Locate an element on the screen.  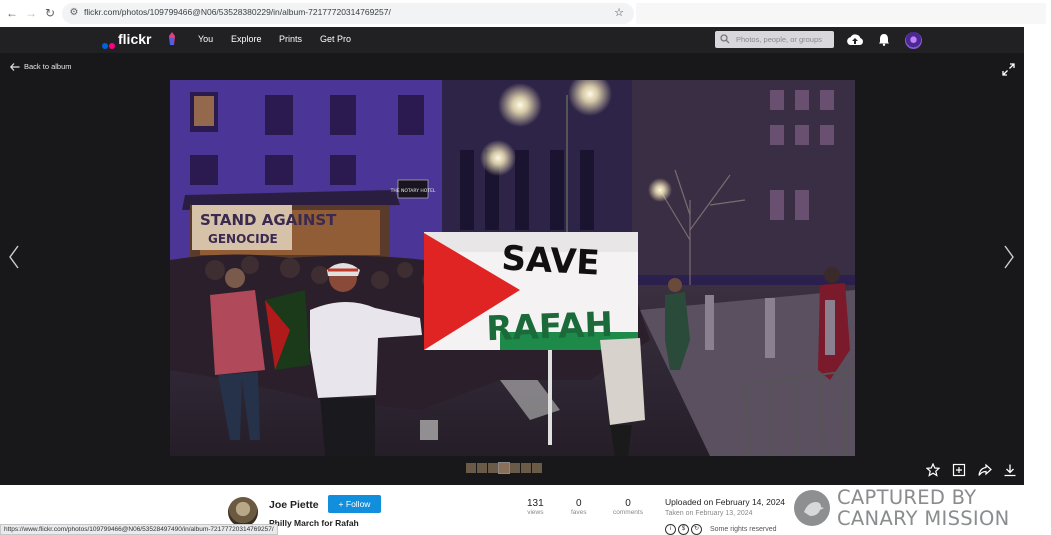
watermark-line-2: CANARY MISSION is located at coordinates (923, 518).